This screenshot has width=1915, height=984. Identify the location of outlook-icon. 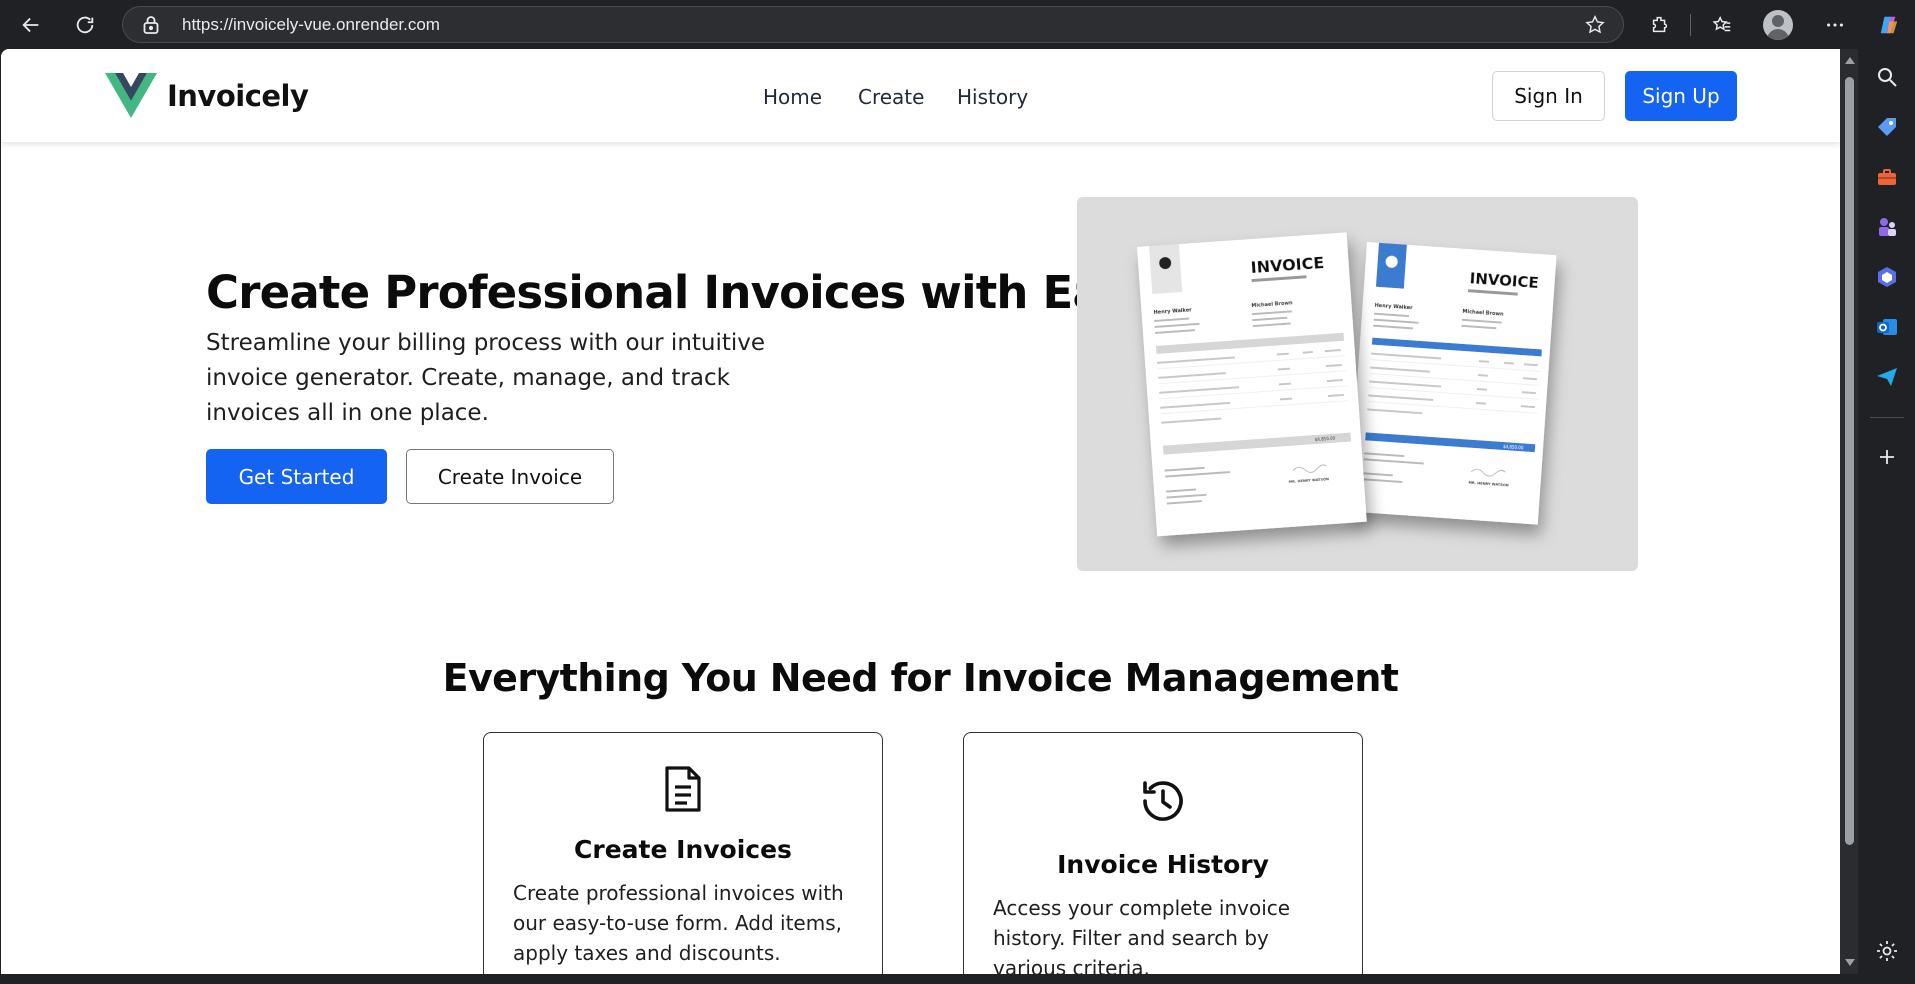
(1887, 327).